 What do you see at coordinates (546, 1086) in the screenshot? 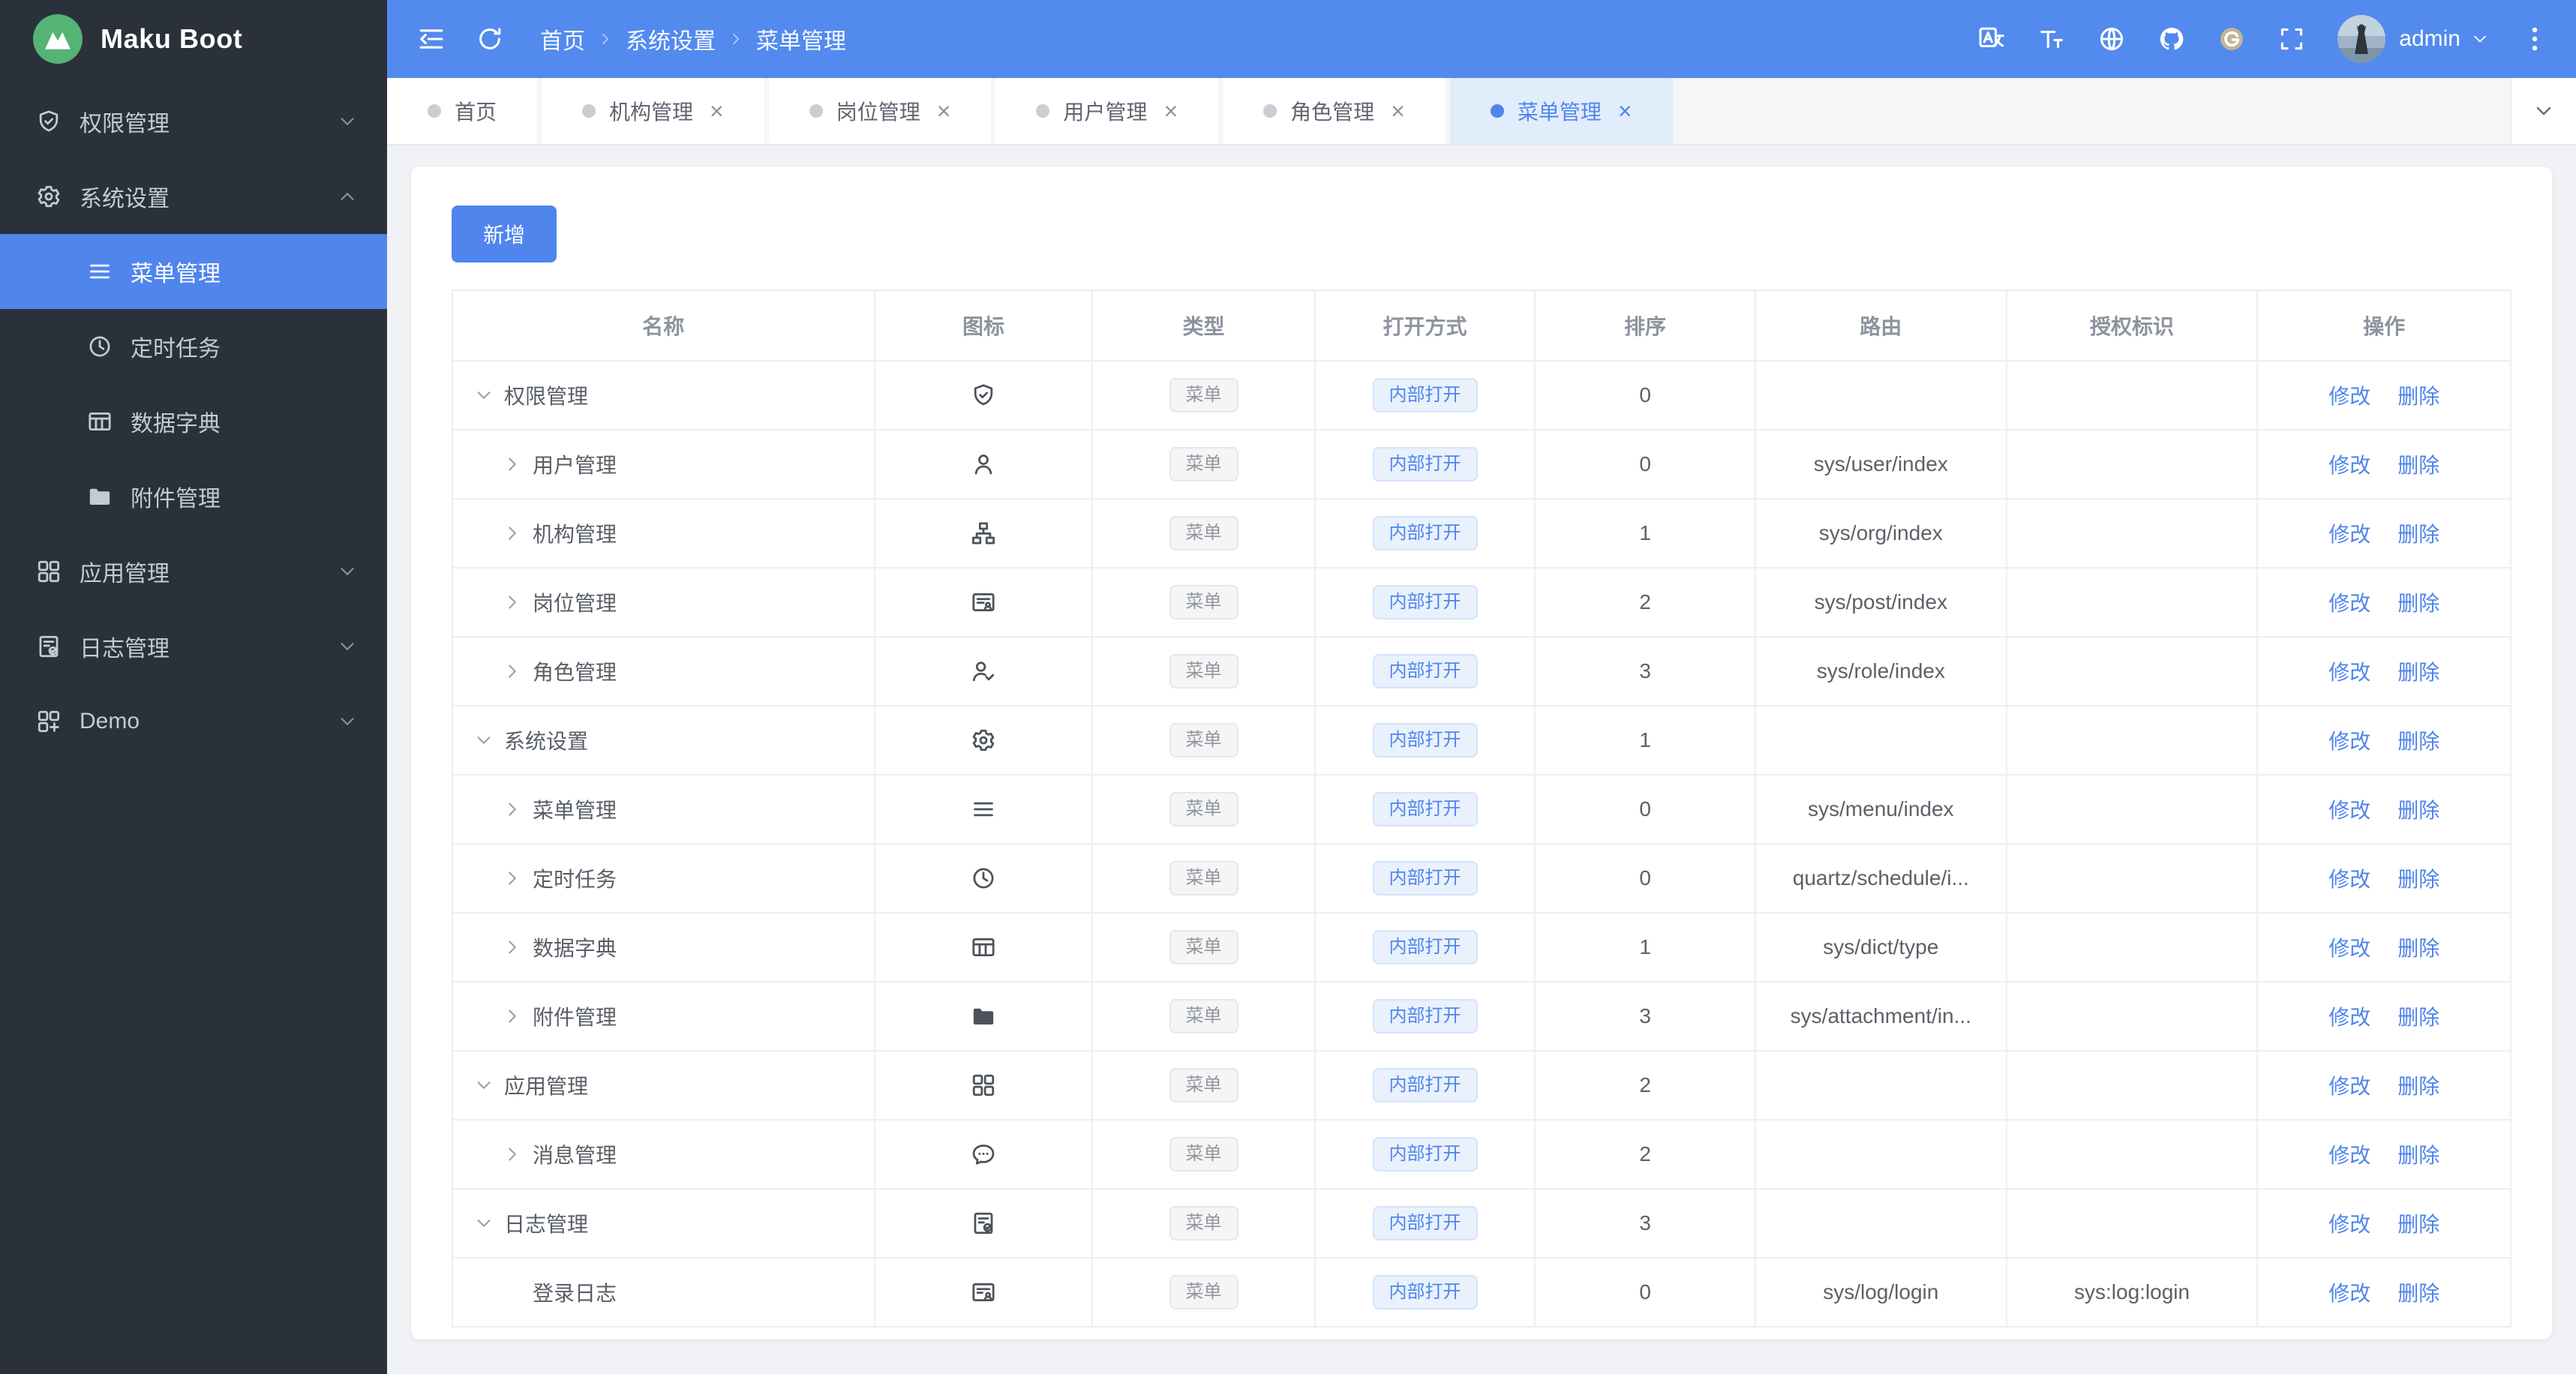
I see `menu-name: 应用管理` at bounding box center [546, 1086].